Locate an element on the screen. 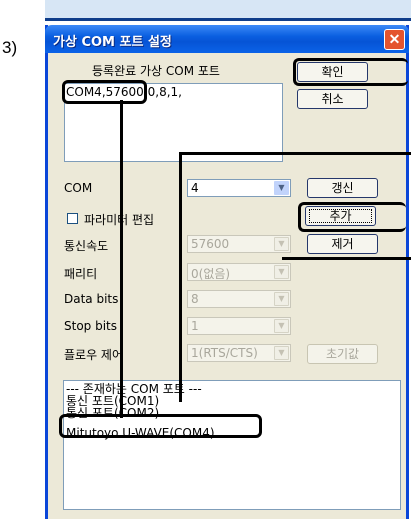 The image size is (411, 519). refresh-button: 갱신 is located at coordinates (342, 188).